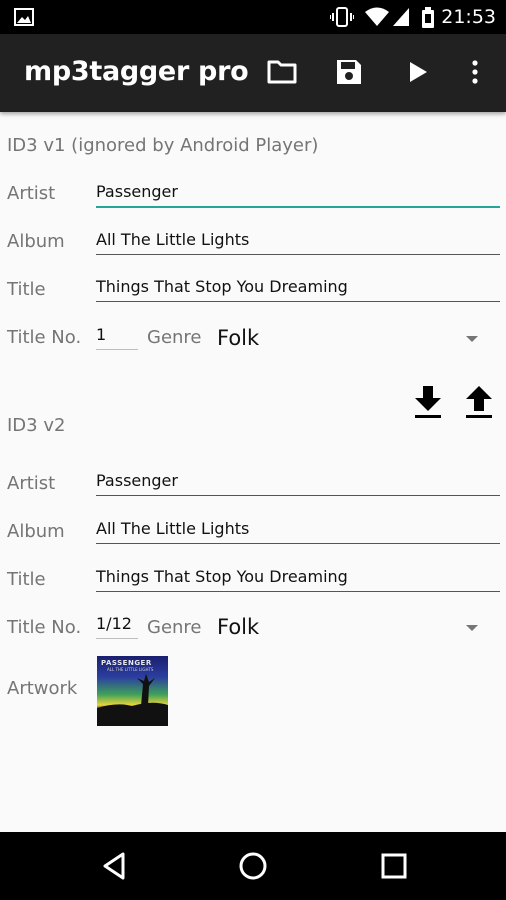 The height and width of the screenshot is (900, 506). Describe the element at coordinates (394, 870) in the screenshot. I see `recents-square-icon` at that location.